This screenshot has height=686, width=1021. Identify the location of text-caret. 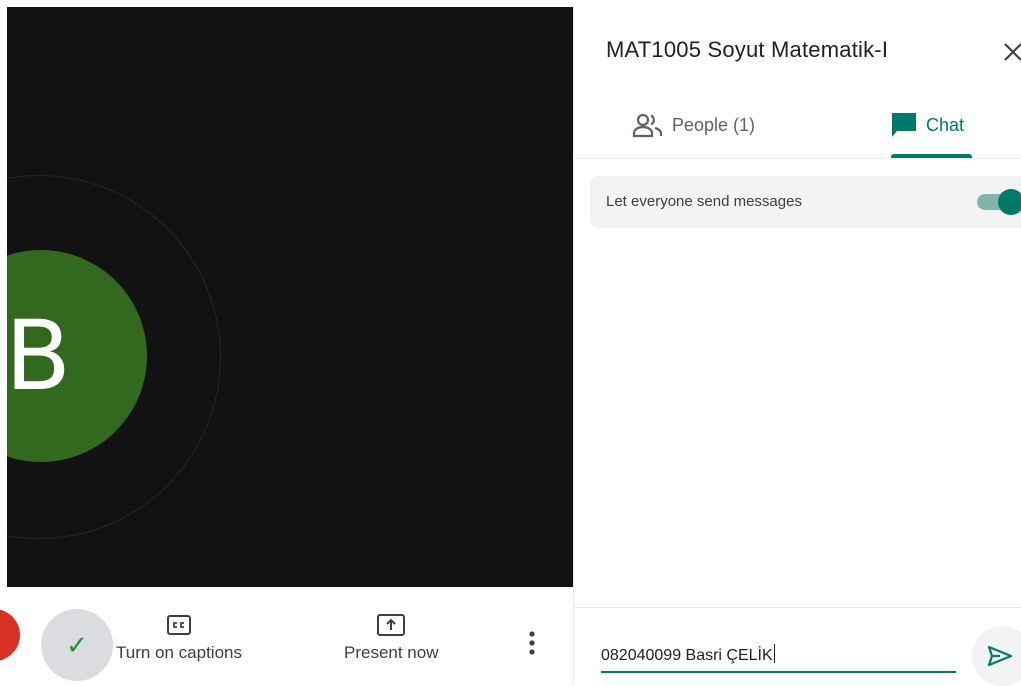
(774, 653).